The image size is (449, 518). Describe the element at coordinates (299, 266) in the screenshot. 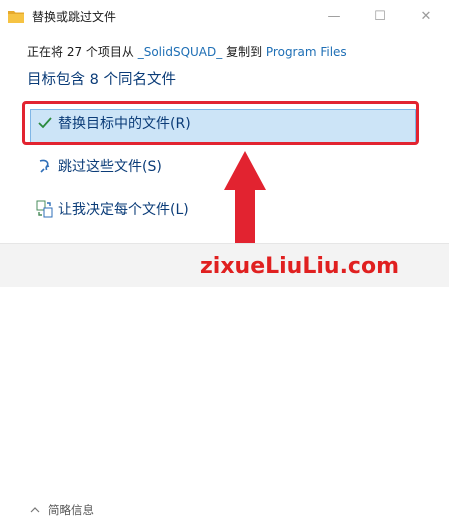

I see `watermark-text: zixueLiuLiu.com` at that location.